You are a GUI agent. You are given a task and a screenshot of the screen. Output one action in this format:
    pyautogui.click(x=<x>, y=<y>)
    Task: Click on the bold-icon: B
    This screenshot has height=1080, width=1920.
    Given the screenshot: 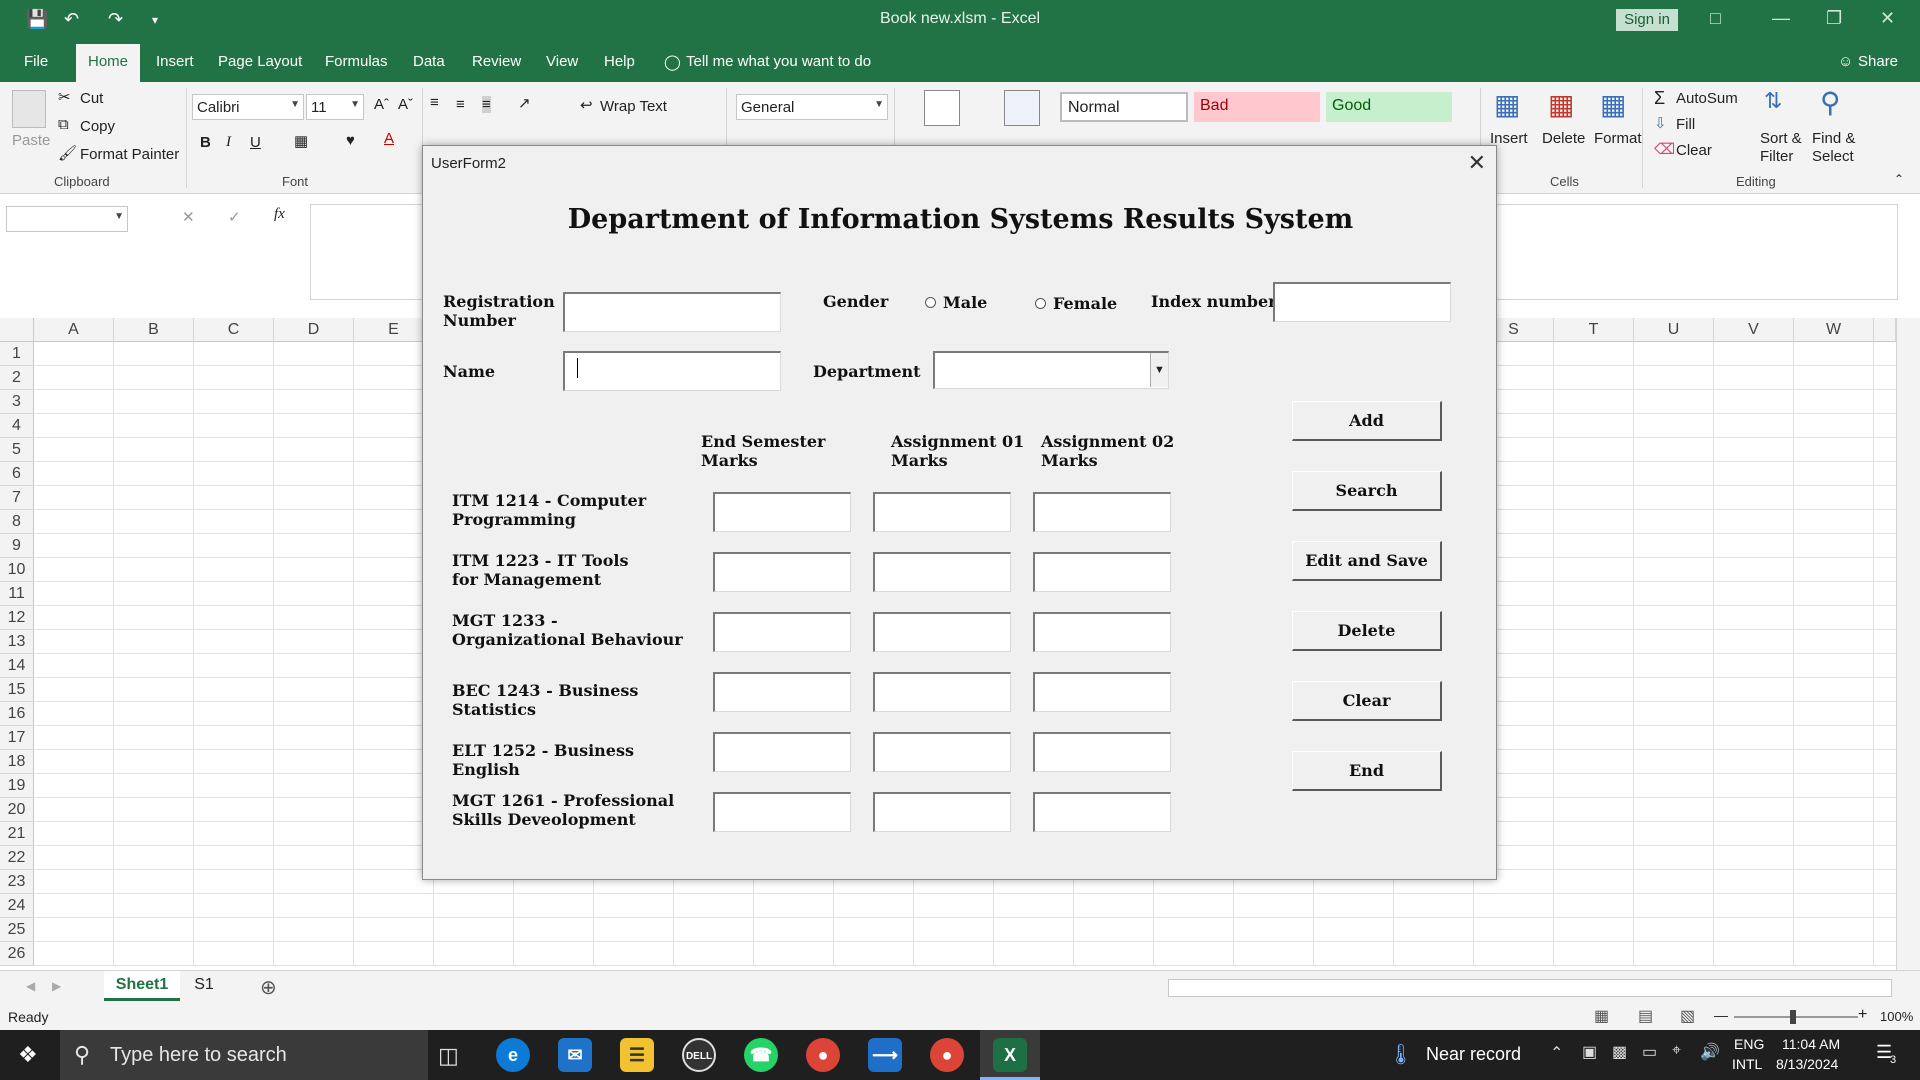 What is the action you would take?
    pyautogui.click(x=205, y=142)
    